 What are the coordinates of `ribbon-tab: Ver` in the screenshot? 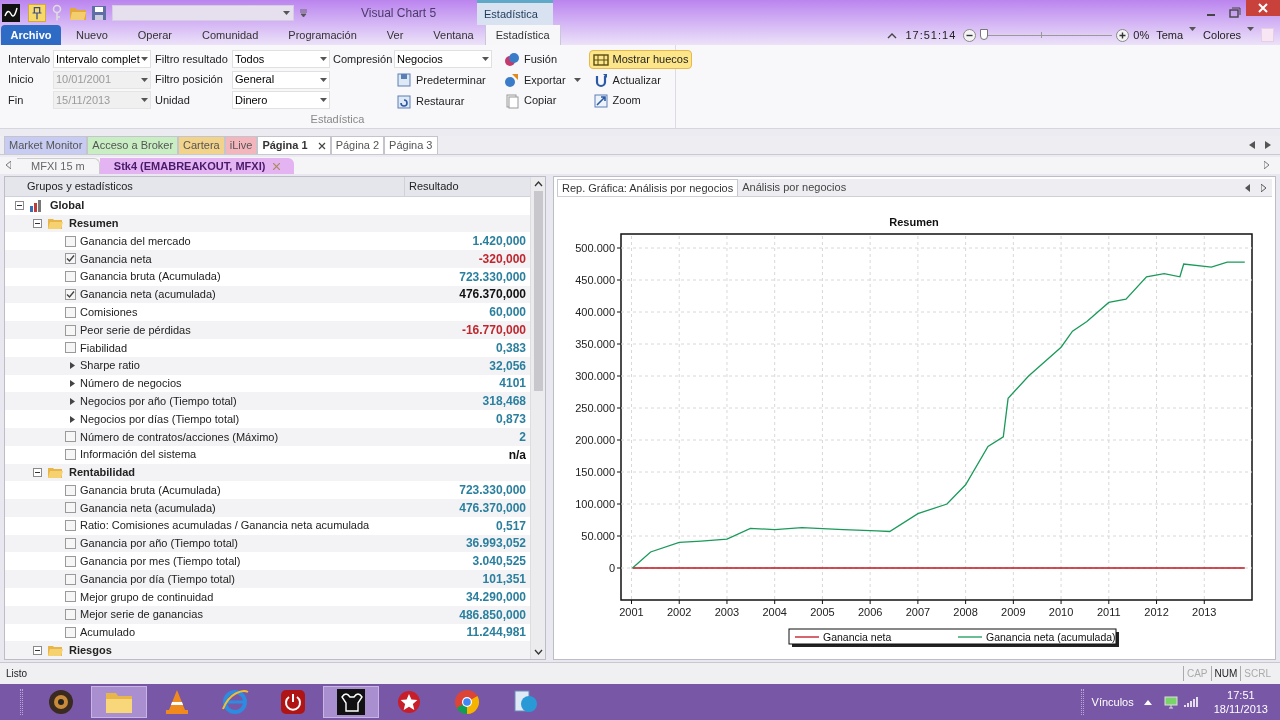 It's located at (395, 35).